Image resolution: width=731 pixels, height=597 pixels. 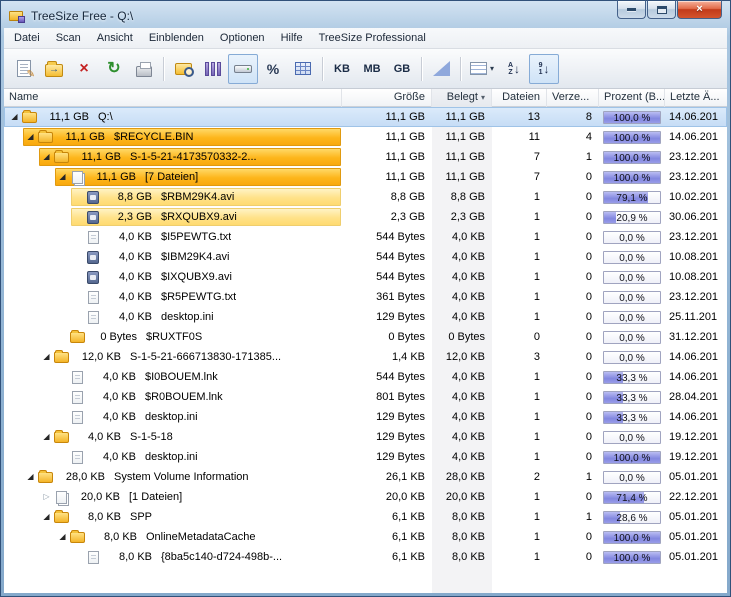 What do you see at coordinates (116, 177) in the screenshot?
I see `item-size-label: 11,1 GB` at bounding box center [116, 177].